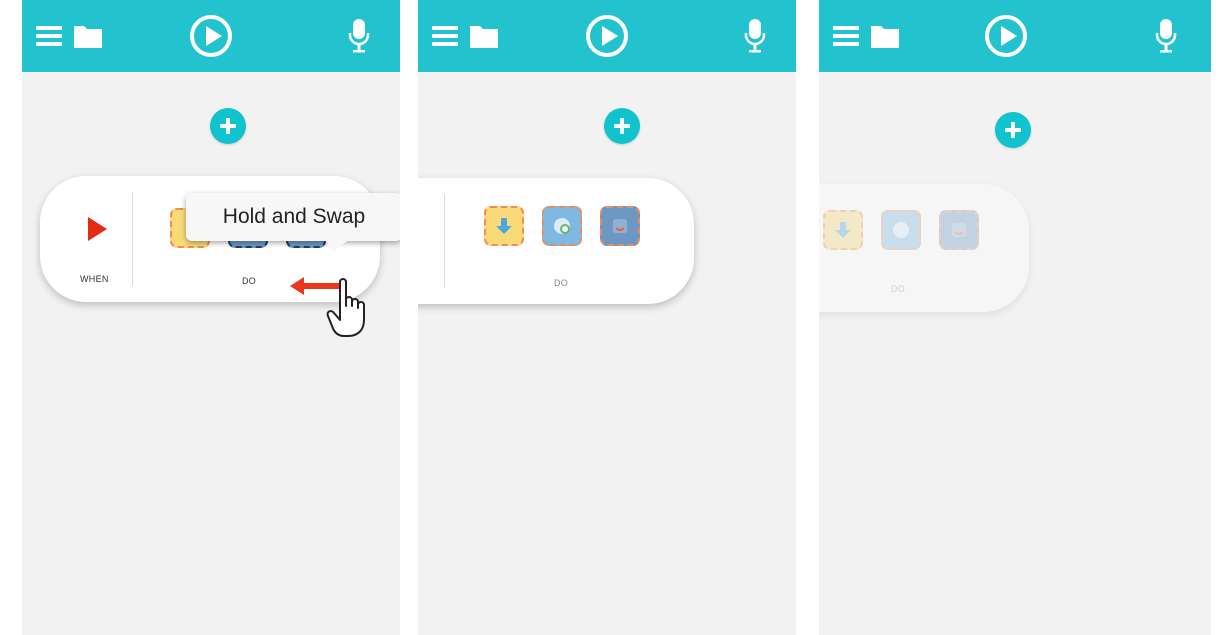 This screenshot has height=635, width=1220. Describe the element at coordinates (345, 307) in the screenshot. I see `hand-pointer-icon` at that location.